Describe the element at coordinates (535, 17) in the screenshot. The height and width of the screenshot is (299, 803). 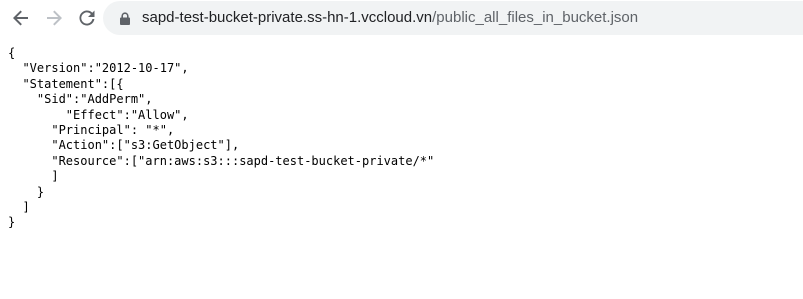
I see `url-path: /public_all_files_in_bucket.json` at that location.